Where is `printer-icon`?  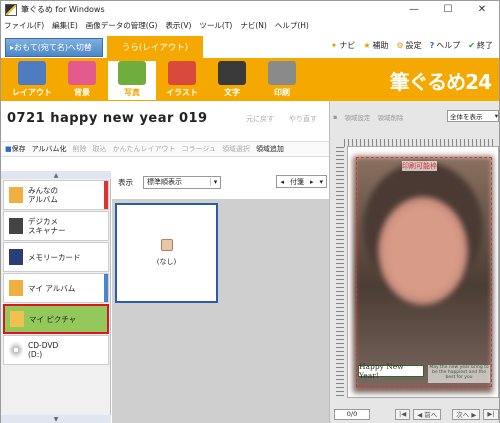
printer-icon is located at coordinates (282, 73).